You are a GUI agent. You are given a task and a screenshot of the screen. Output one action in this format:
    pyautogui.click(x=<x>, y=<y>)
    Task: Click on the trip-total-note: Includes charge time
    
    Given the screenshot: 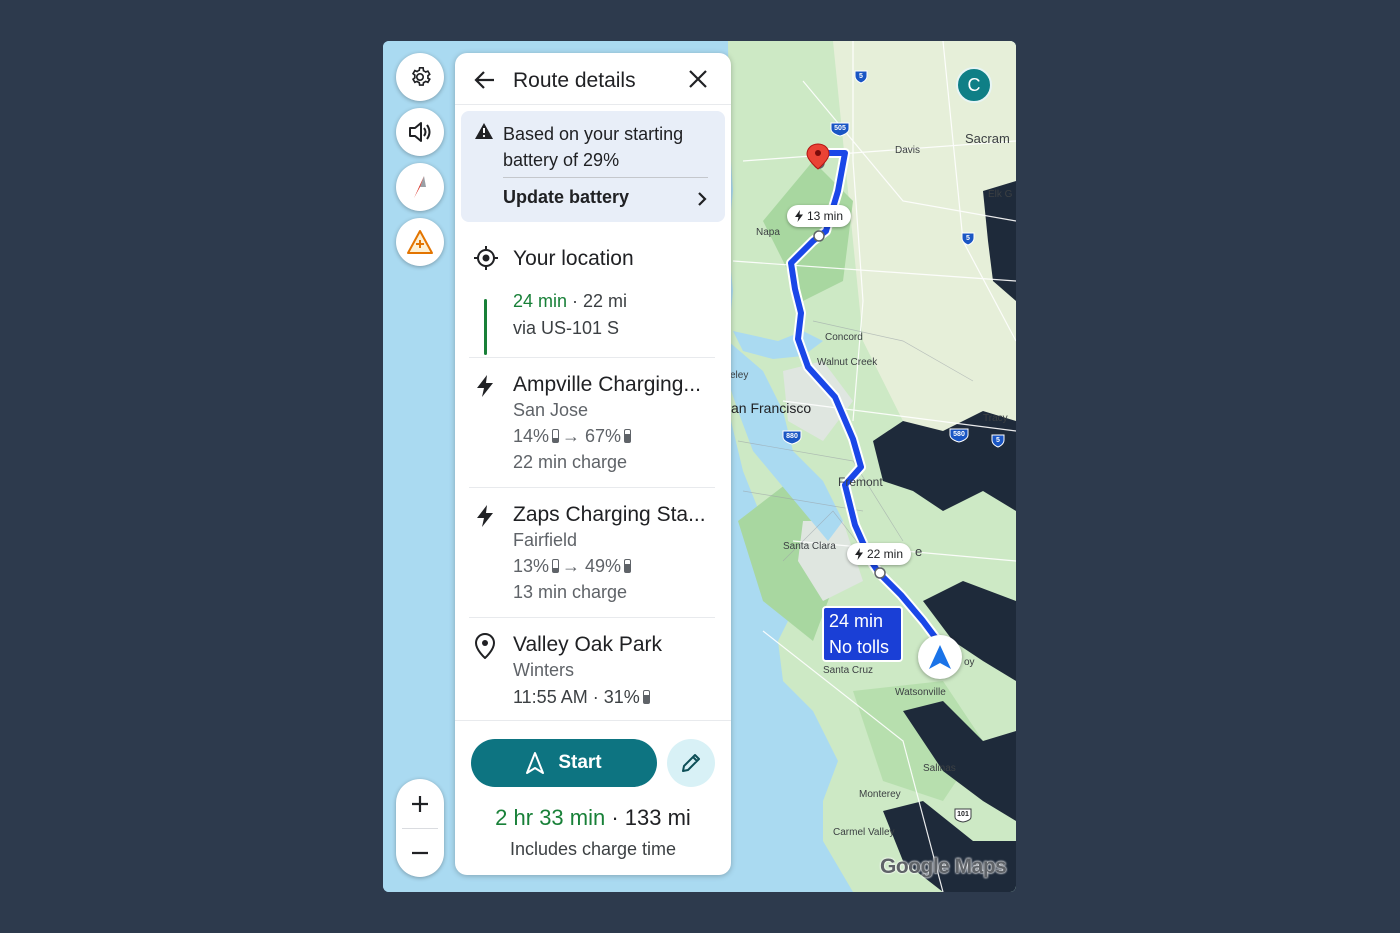 What is the action you would take?
    pyautogui.click(x=593, y=849)
    